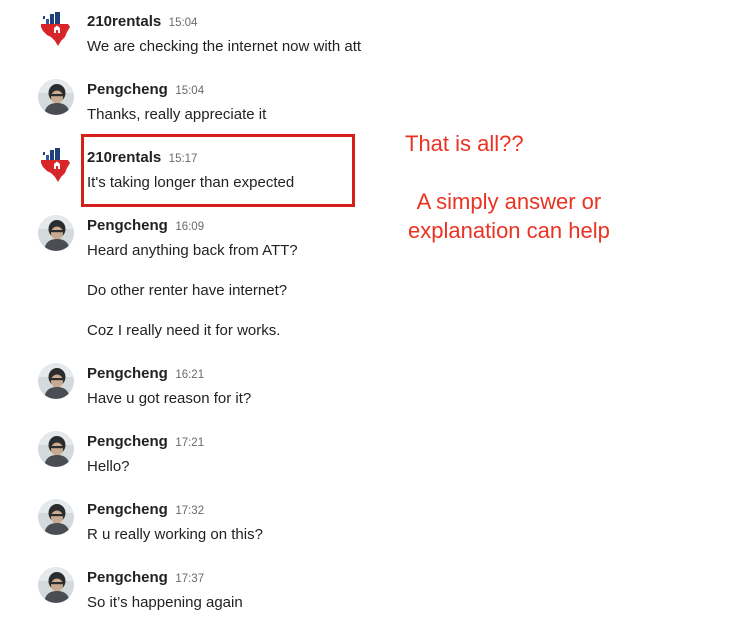  I want to click on annotation-label: That is all??, so click(464, 143).